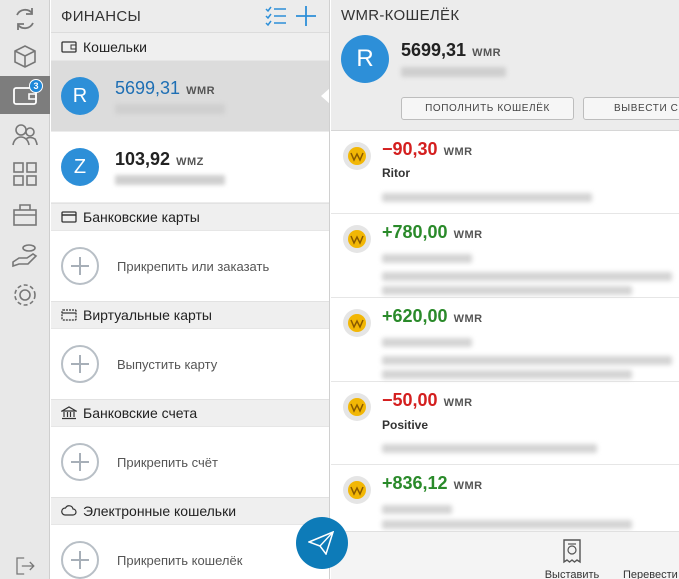 Image resolution: width=679 pixels, height=579 pixels. Describe the element at coordinates (396, 173) in the screenshot. I see `transaction-counterparty: Ritor` at that location.